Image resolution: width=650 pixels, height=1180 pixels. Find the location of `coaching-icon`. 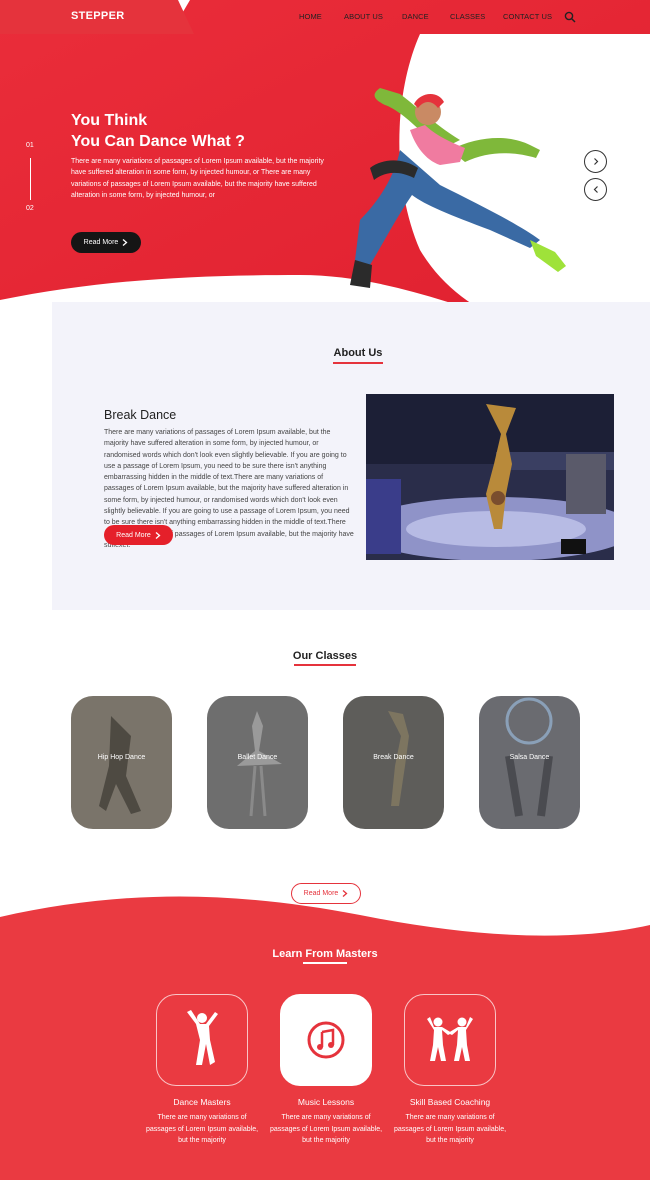

coaching-icon is located at coordinates (450, 1039).